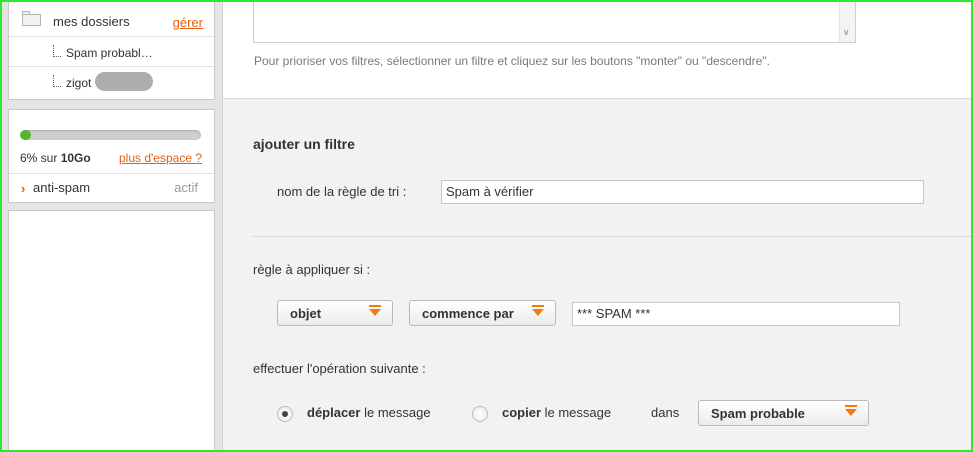  Describe the element at coordinates (23, 188) in the screenshot. I see `chevron-right-icon: ›` at that location.